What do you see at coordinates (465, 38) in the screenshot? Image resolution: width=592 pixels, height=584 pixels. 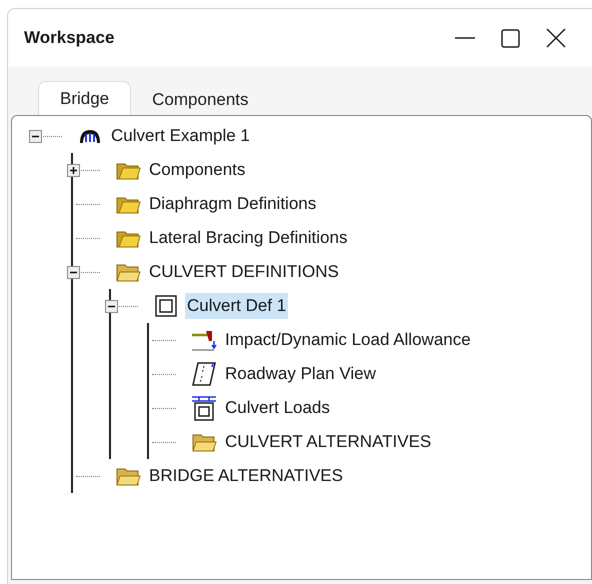 I see `minimize-icon` at bounding box center [465, 38].